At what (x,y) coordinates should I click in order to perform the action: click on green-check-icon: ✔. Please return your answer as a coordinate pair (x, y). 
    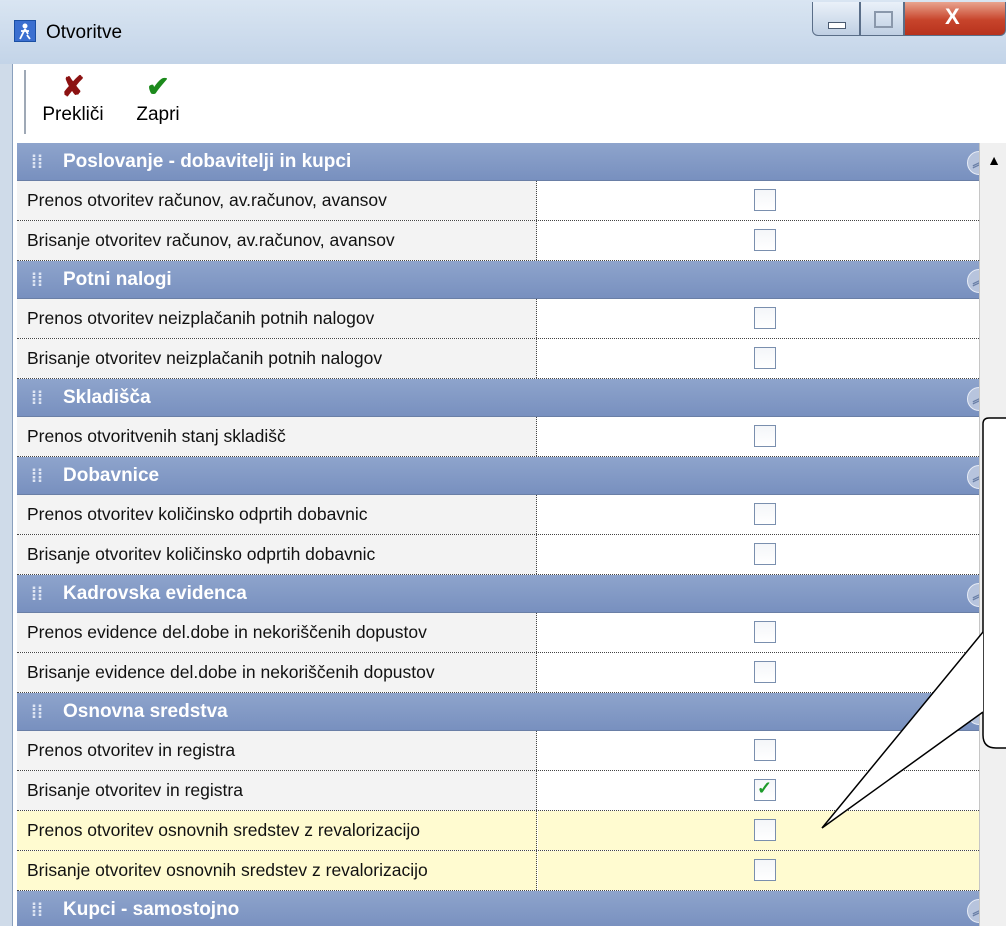
    Looking at the image, I should click on (158, 86).